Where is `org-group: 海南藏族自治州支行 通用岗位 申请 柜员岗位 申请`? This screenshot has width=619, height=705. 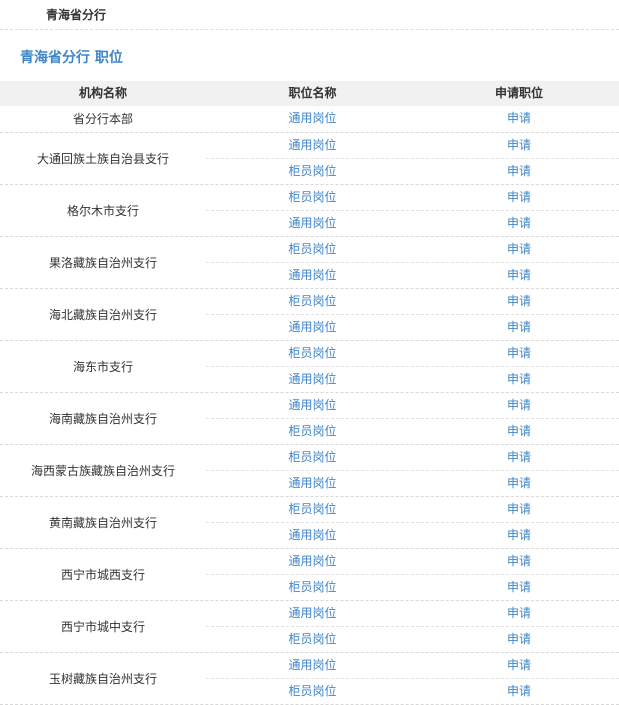 org-group: 海南藏族自治州支行 通用岗位 申请 柜员岗位 申请 is located at coordinates (309, 419).